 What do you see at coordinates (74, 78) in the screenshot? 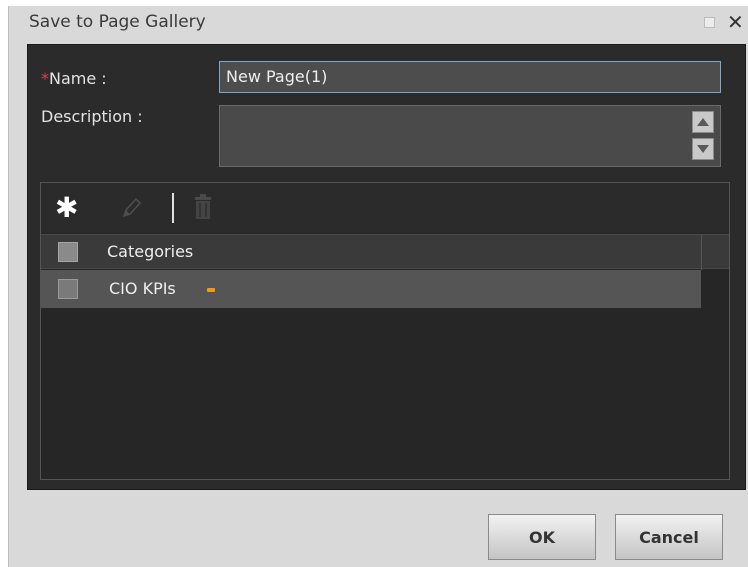
I see `name-label: *Name :` at bounding box center [74, 78].